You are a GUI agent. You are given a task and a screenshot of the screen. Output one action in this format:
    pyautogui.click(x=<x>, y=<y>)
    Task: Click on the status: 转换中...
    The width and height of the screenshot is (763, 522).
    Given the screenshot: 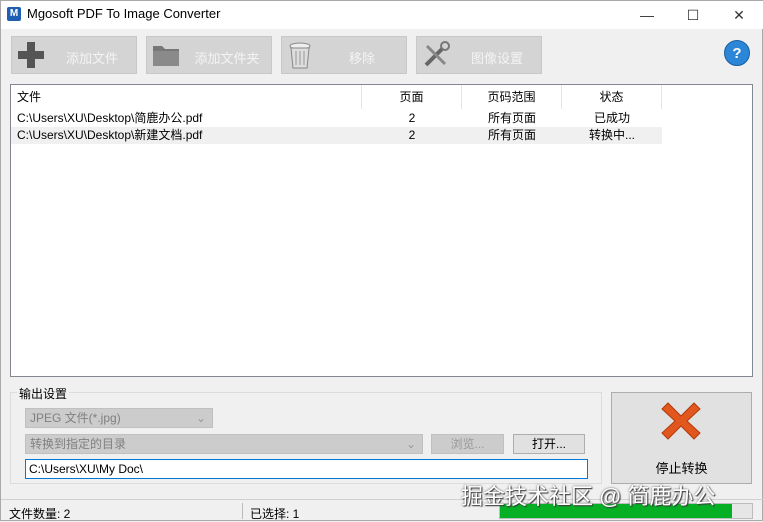 What is the action you would take?
    pyautogui.click(x=611, y=135)
    